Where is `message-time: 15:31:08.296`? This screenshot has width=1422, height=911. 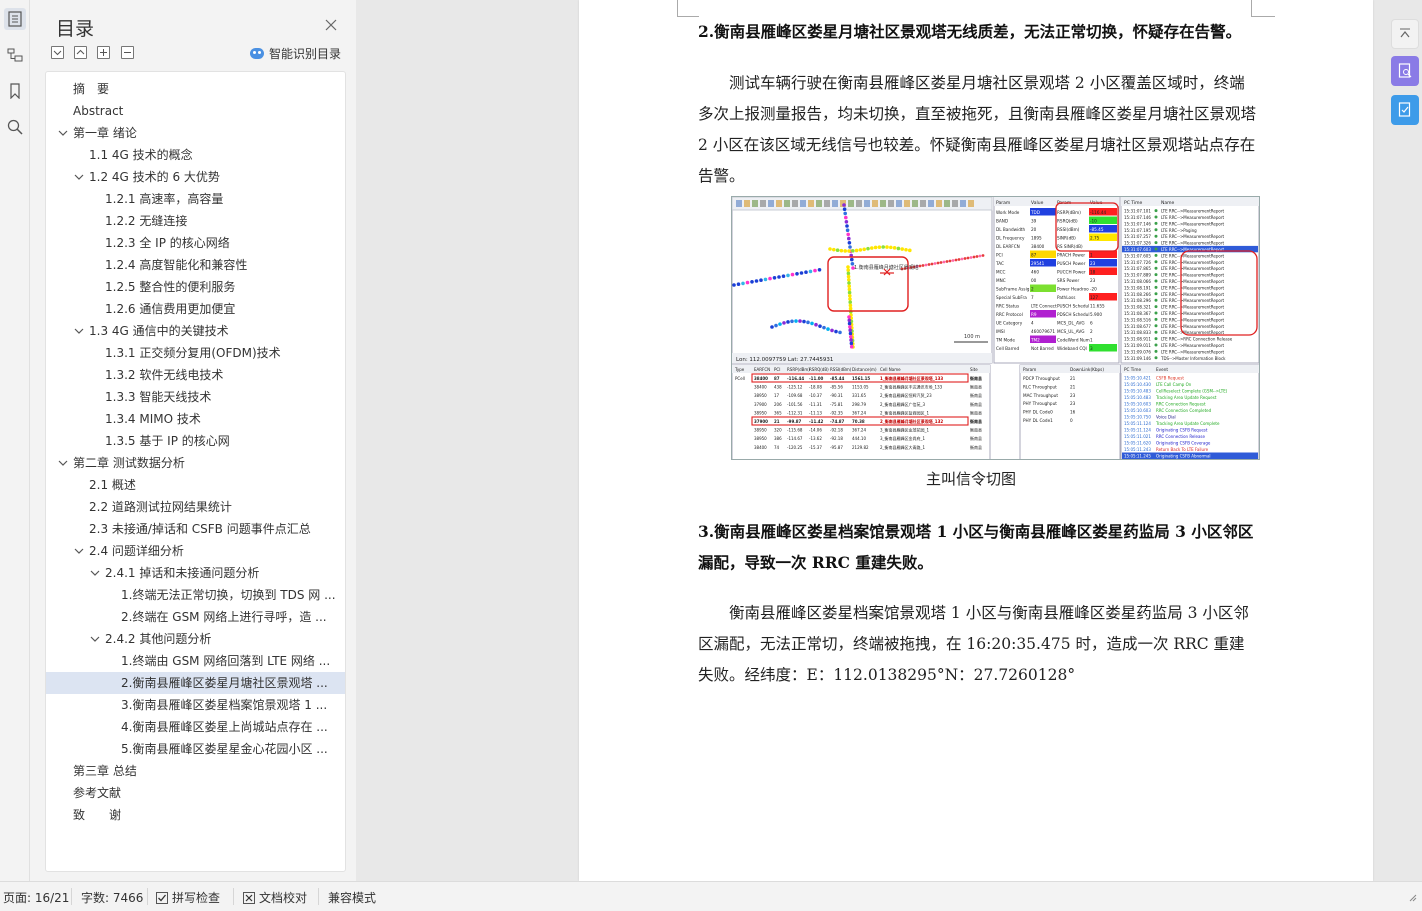
message-time: 15:31:08.296 is located at coordinates (1137, 300).